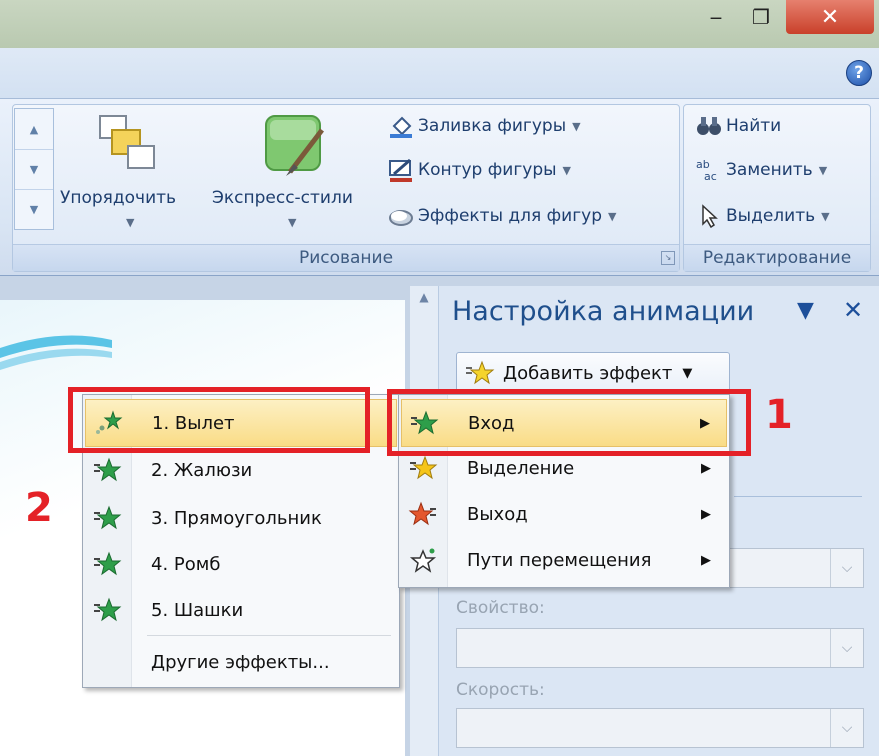  I want to click on find-label: Найти, so click(754, 126).